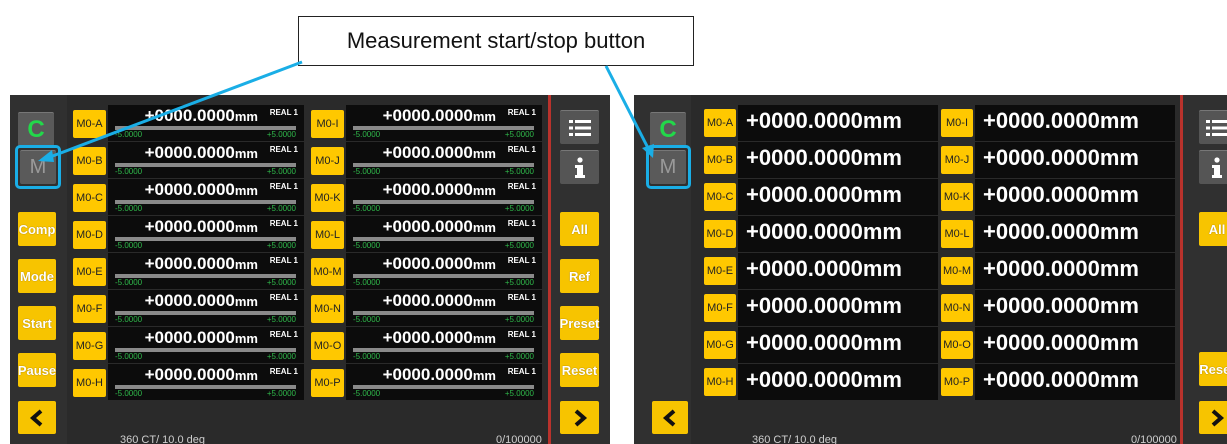  I want to click on footer-status: 360 CT/ 10.0 deg, so click(795, 439).